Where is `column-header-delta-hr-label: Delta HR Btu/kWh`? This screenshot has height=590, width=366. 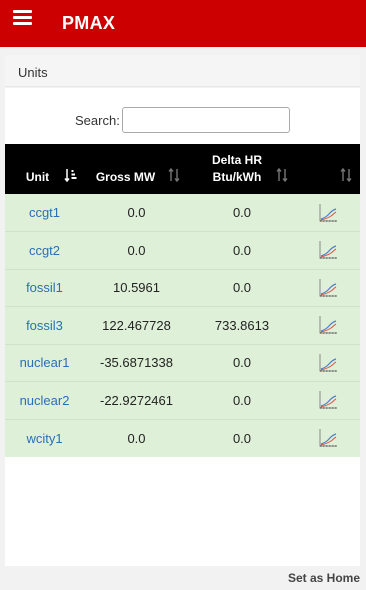 column-header-delta-hr-label: Delta HR Btu/kWh is located at coordinates (237, 169).